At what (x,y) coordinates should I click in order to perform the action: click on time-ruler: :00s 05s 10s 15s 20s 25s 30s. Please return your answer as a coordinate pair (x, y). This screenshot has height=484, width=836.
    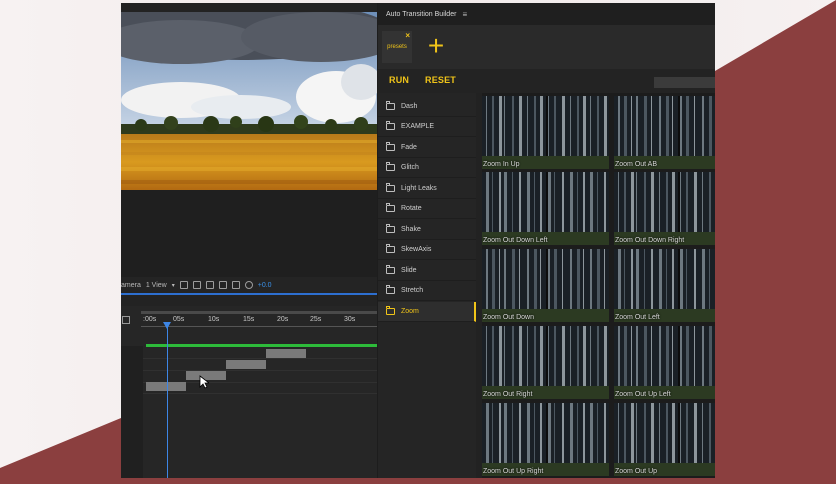
    Looking at the image, I should click on (259, 323).